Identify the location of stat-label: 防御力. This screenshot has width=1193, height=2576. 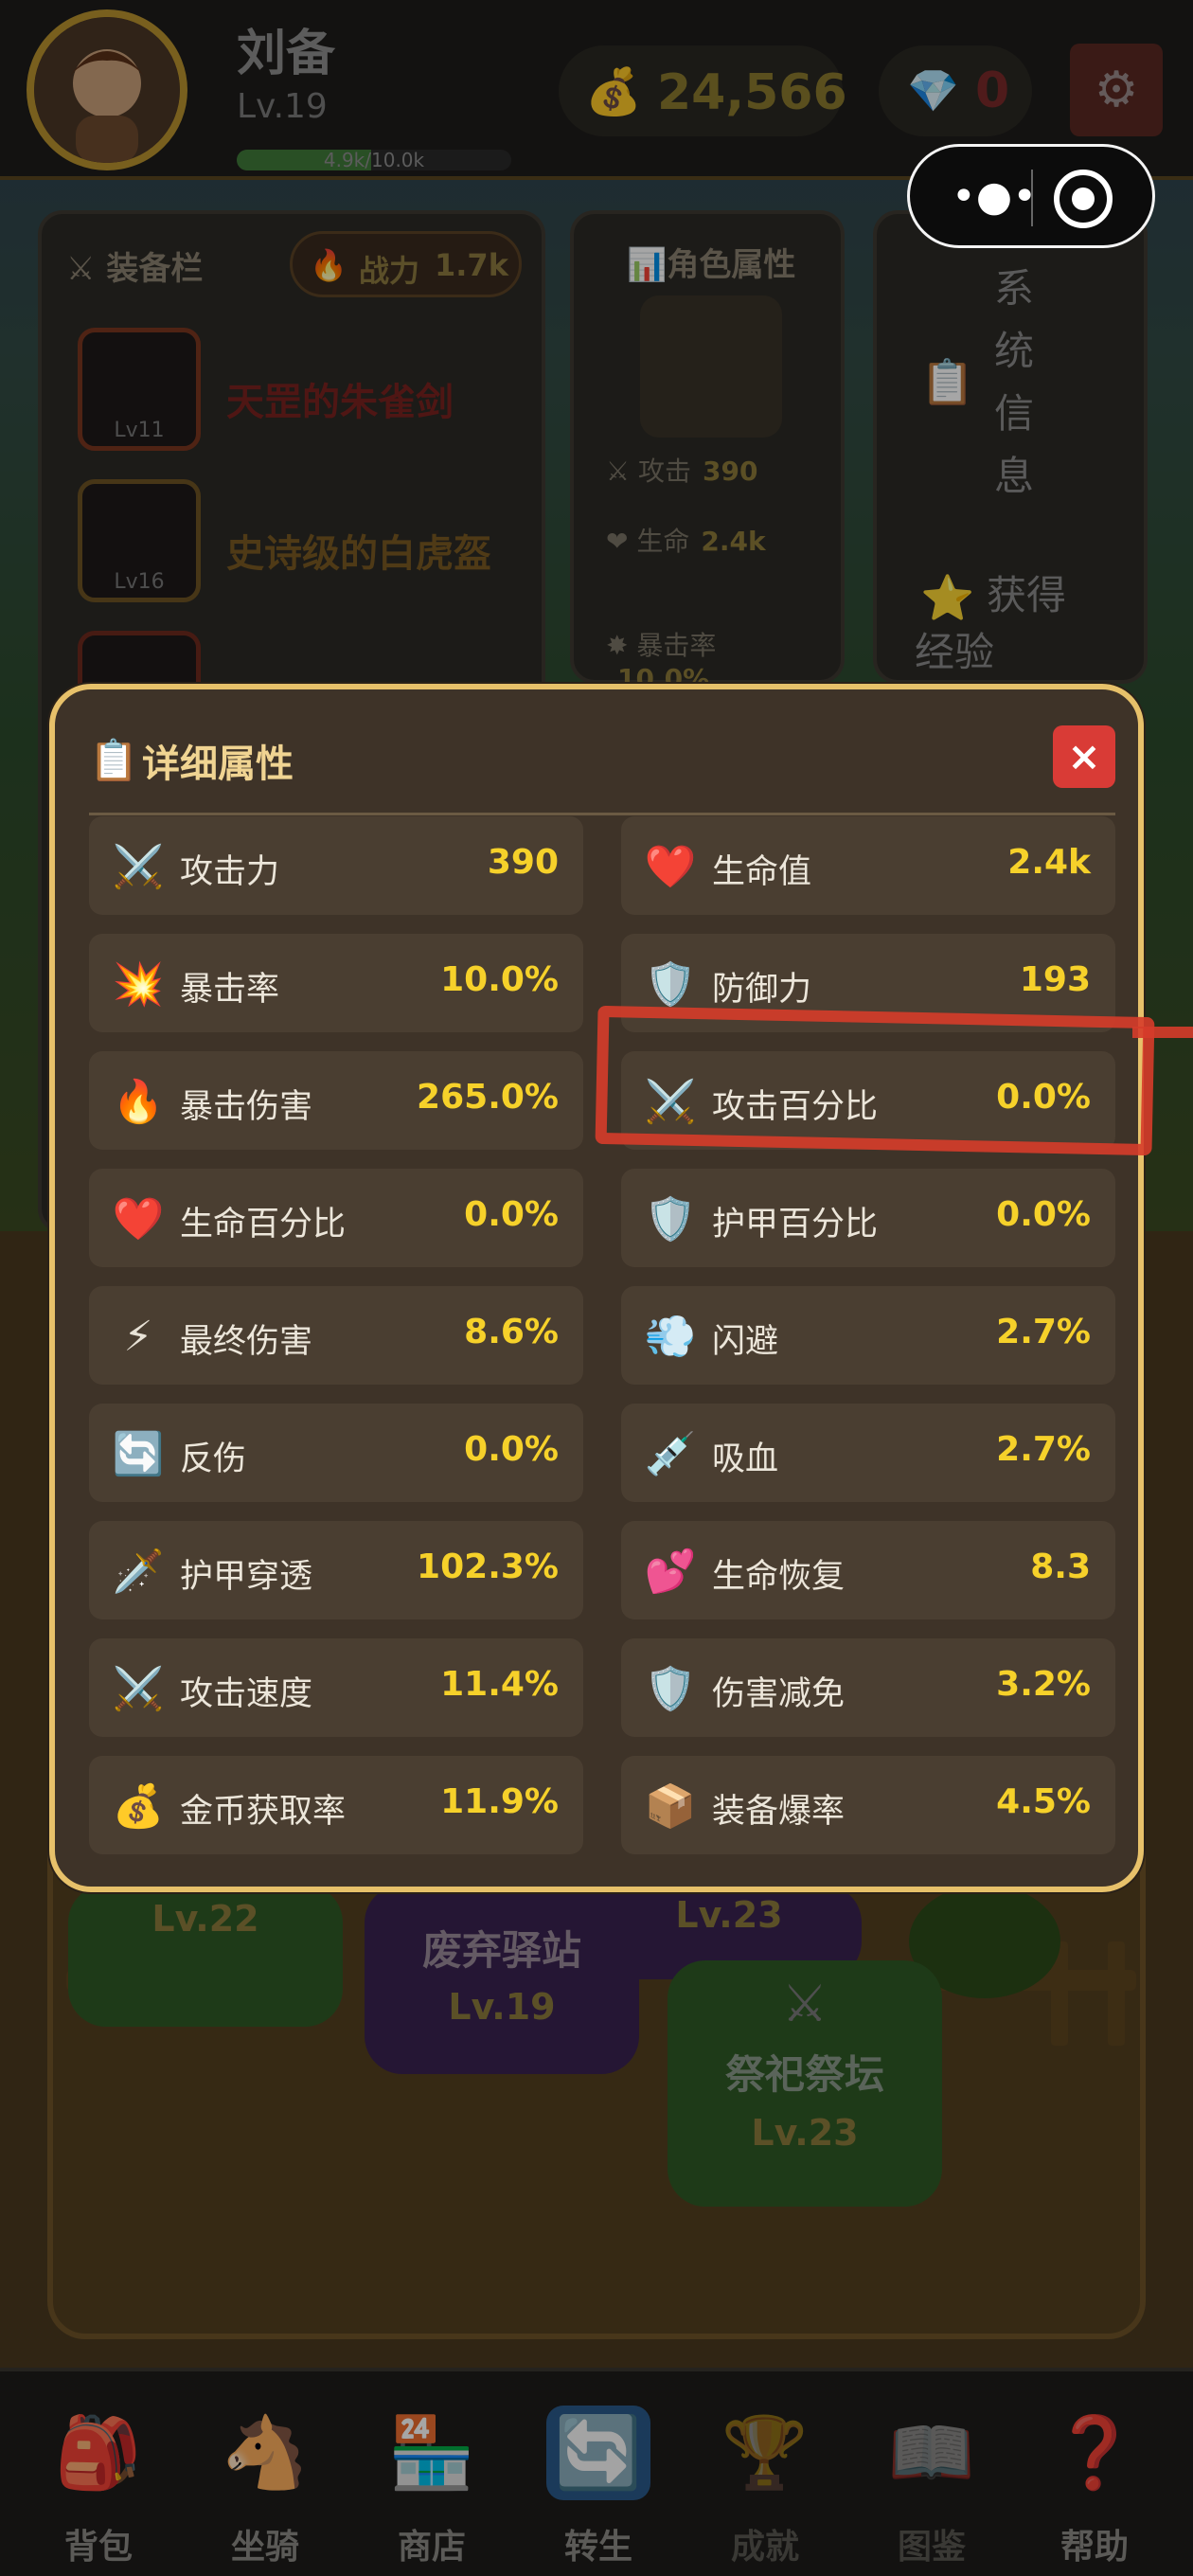
(762, 990).